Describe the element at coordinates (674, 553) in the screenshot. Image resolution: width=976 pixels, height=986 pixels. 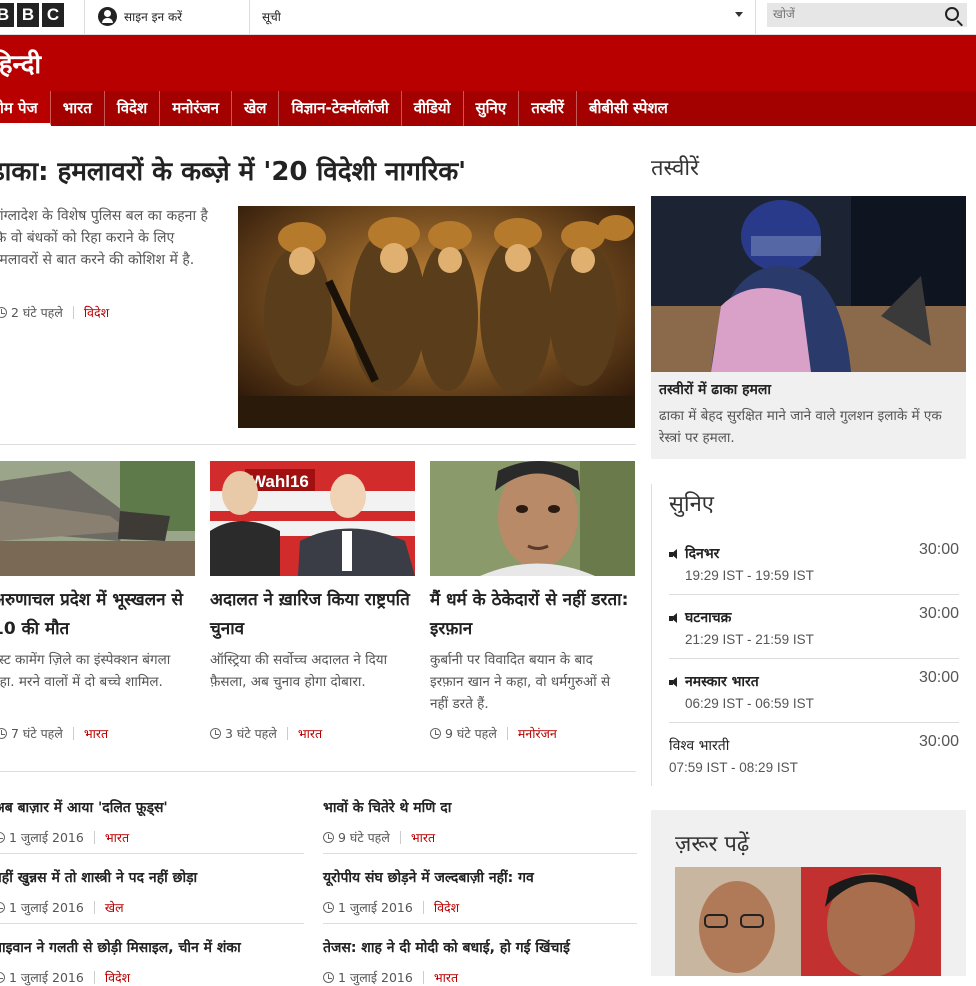
I see `speaker-icon` at that location.